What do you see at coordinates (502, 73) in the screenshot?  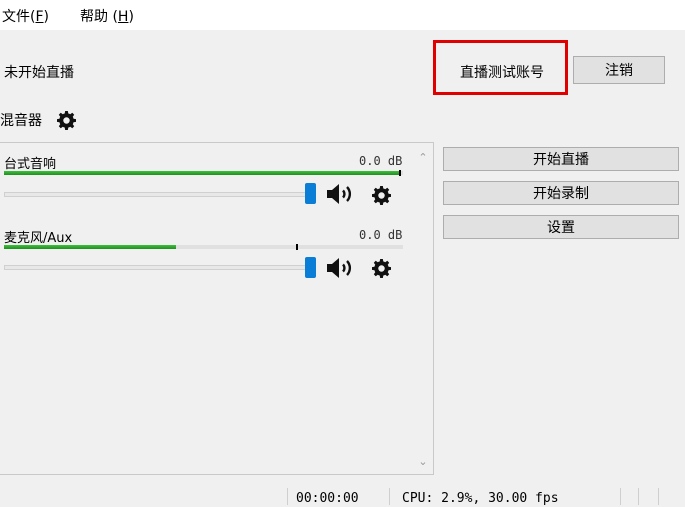 I see `account-name: 直播测试账号` at bounding box center [502, 73].